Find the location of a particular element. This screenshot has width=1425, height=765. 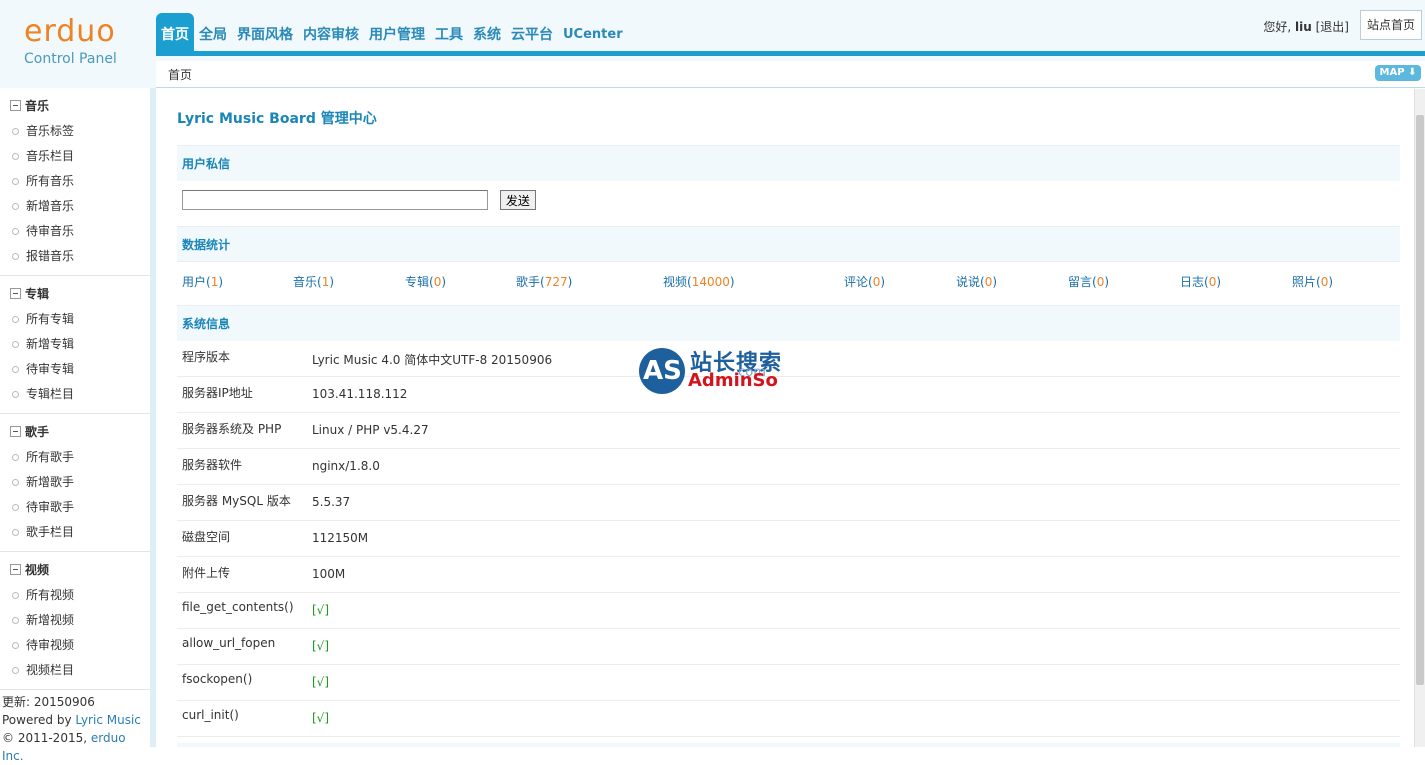

watermark-circle: AS is located at coordinates (662, 371).